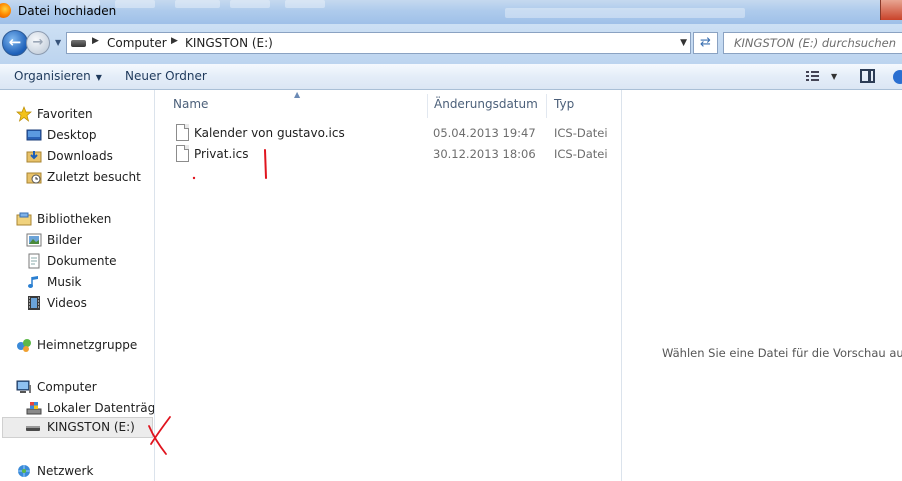 The image size is (902, 481). What do you see at coordinates (34, 408) in the screenshot?
I see `local-disk-icon` at bounding box center [34, 408].